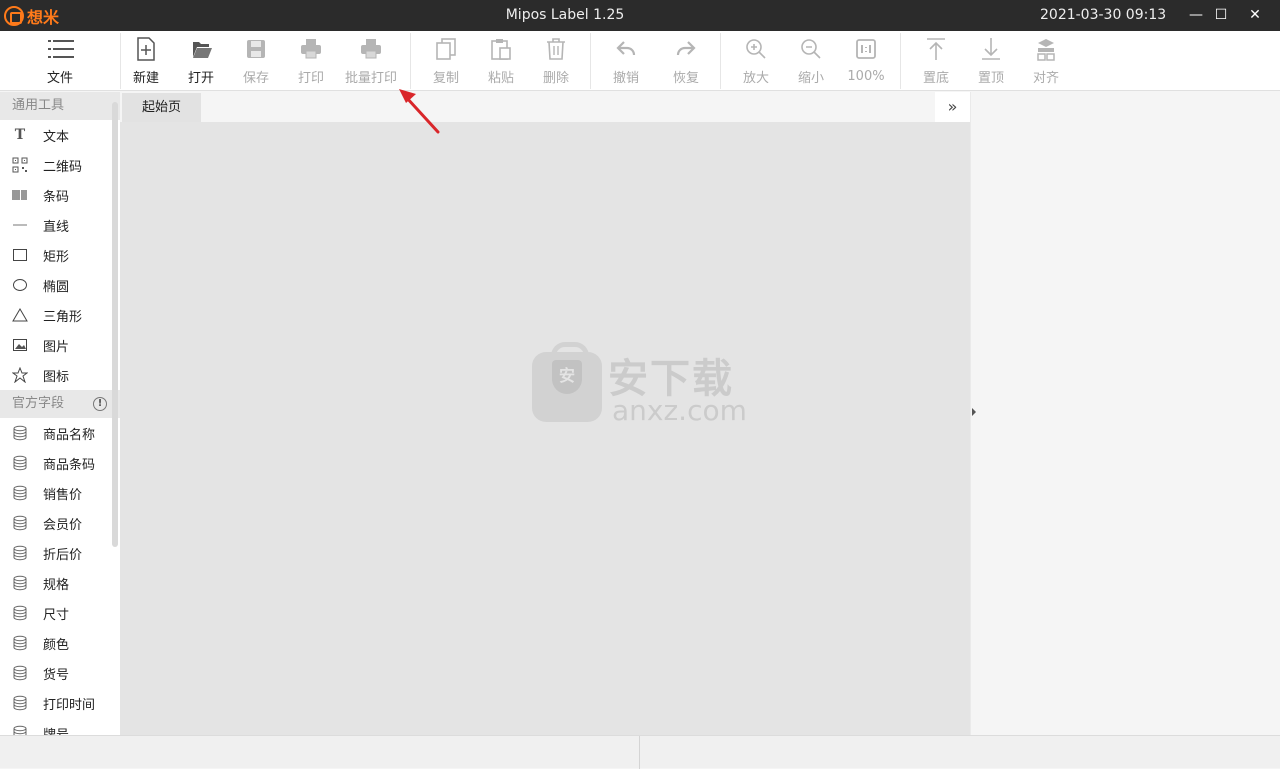  Describe the element at coordinates (811, 49) in the screenshot. I see `zoom-out-icon` at that location.